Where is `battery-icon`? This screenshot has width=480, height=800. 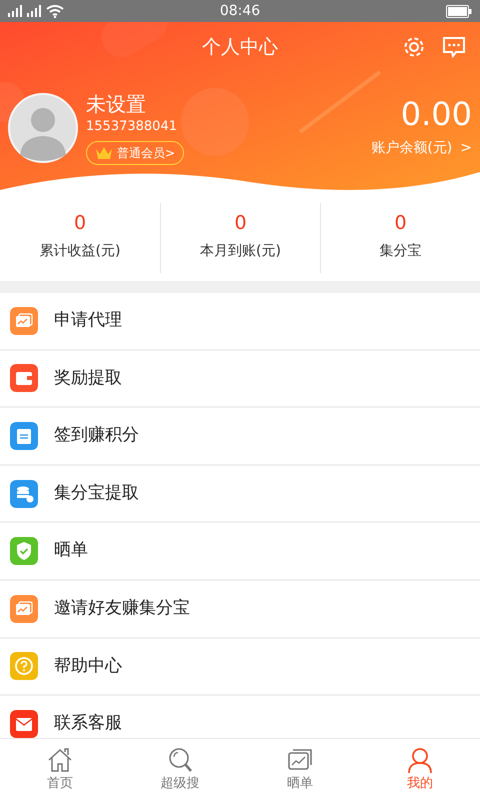
battery-icon is located at coordinates (459, 11).